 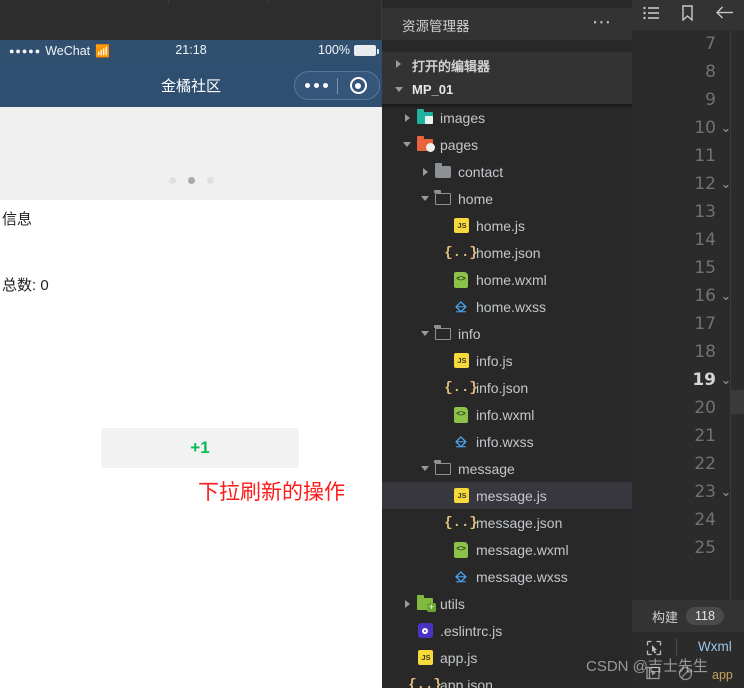 I want to click on line-number-gutter: 7 8 9 10 ⌄ 11 12 ⌄ 13 14 15 16 ⌄ 17 18 19 ⌄ 20 21 22 23 ⌄ 24 25, so click(x=688, y=315).